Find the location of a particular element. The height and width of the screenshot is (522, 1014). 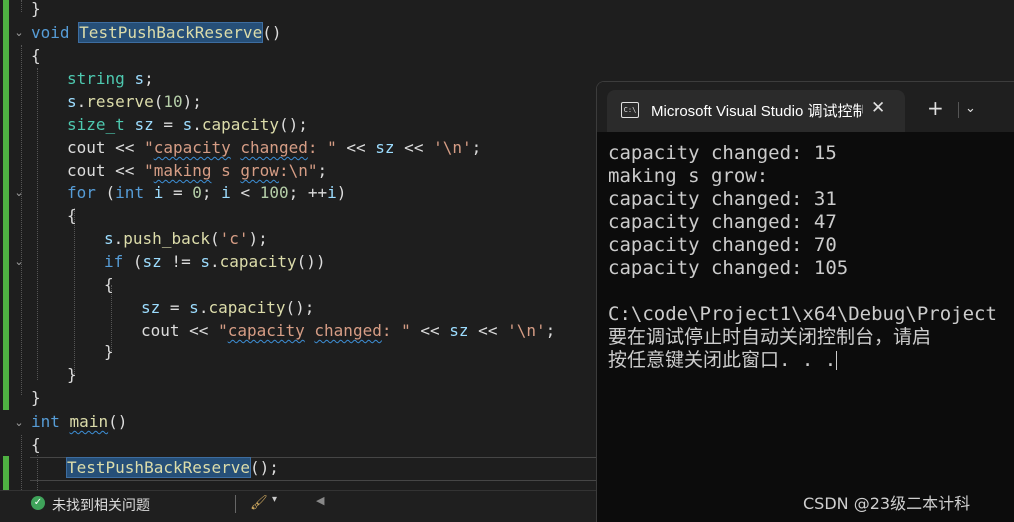

scroll-left-icon: ◀ is located at coordinates (320, 500).